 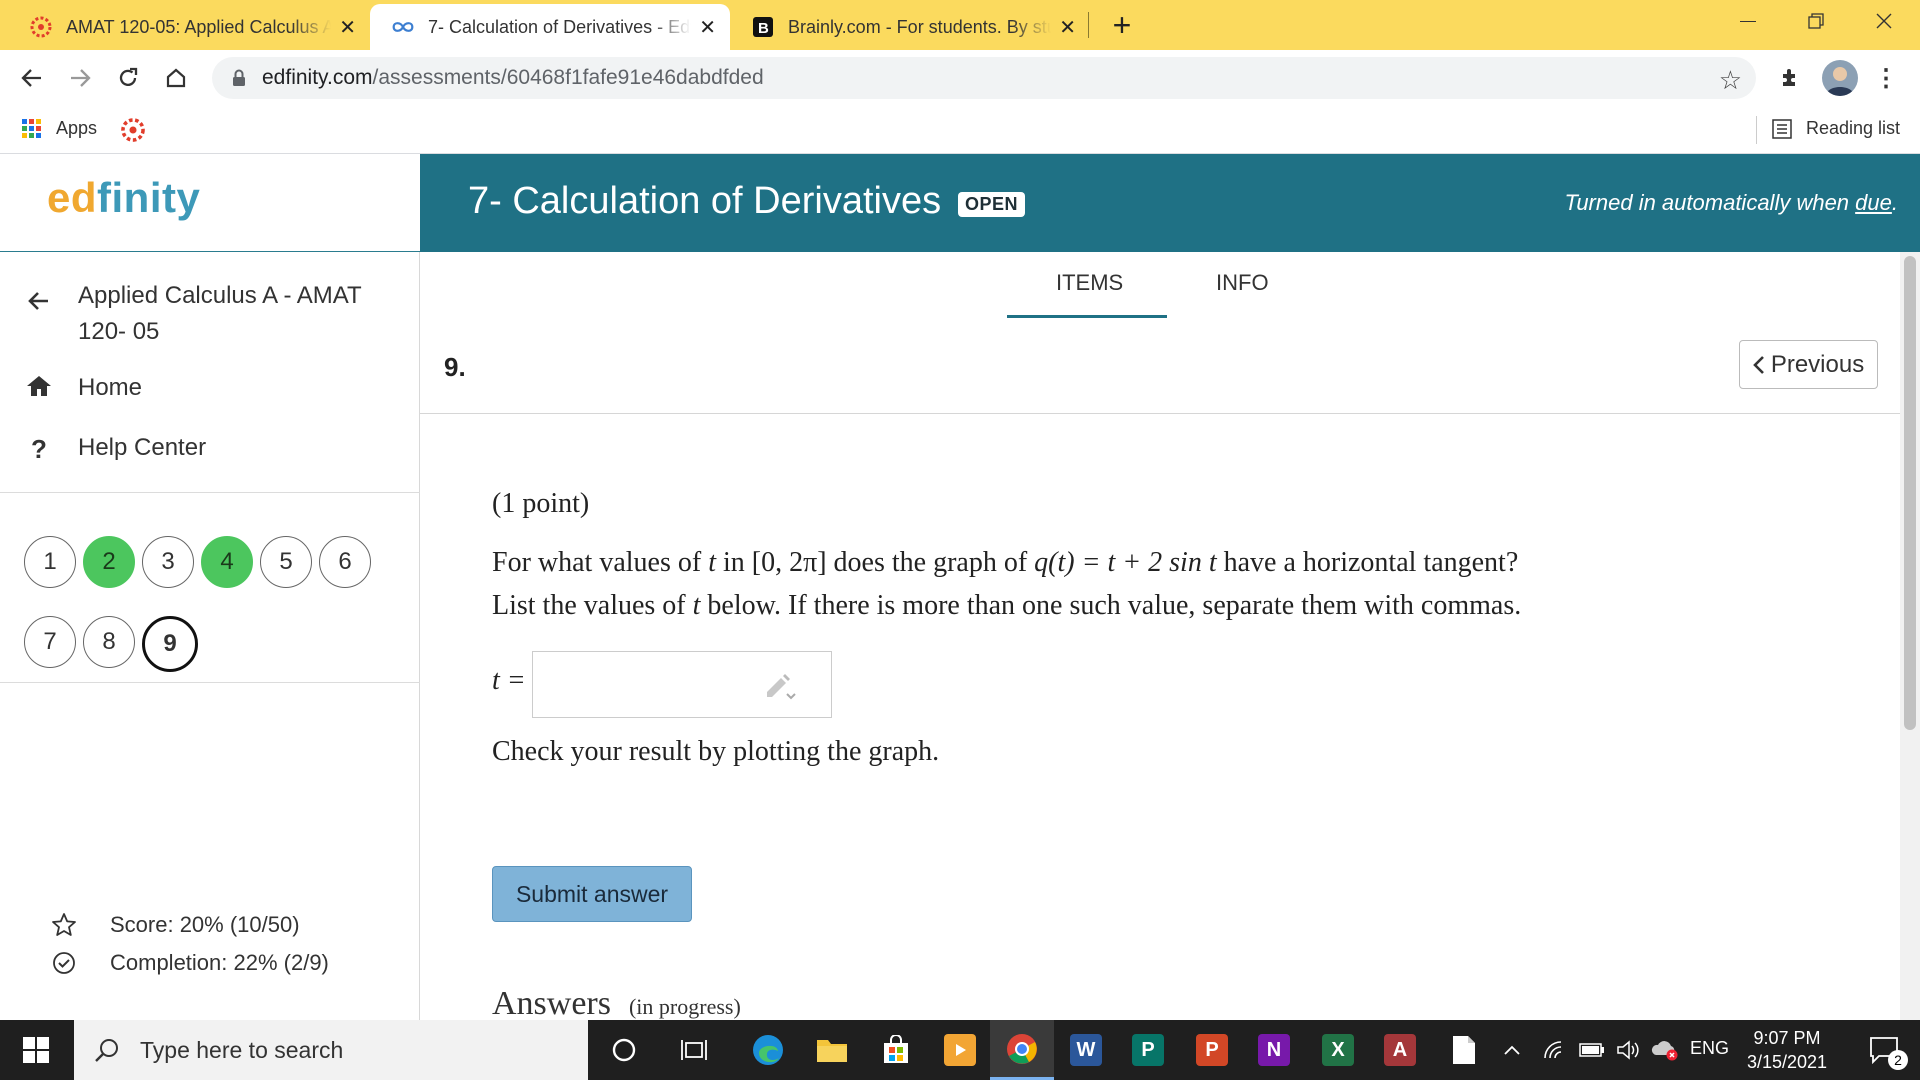 I want to click on question-circle: 1, so click(x=50, y=562).